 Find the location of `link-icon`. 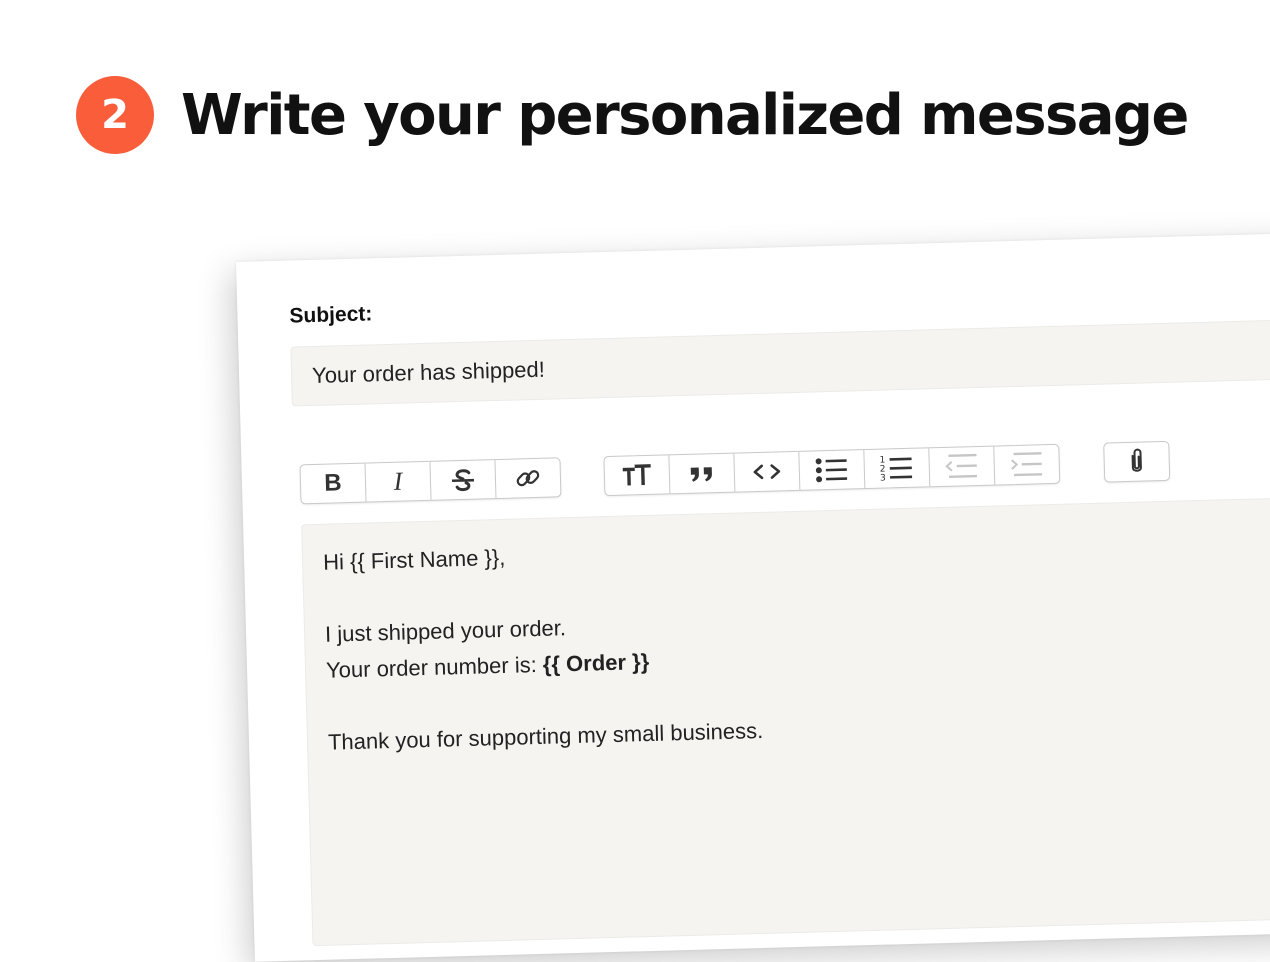

link-icon is located at coordinates (528, 478).